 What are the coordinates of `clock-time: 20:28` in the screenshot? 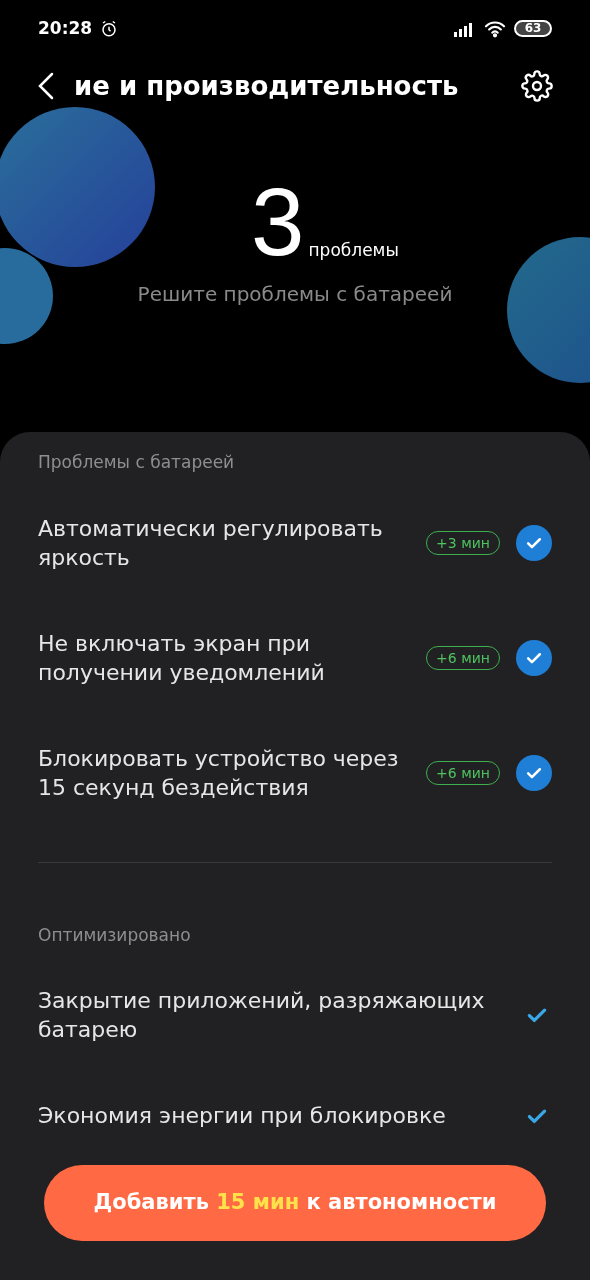 It's located at (65, 28).